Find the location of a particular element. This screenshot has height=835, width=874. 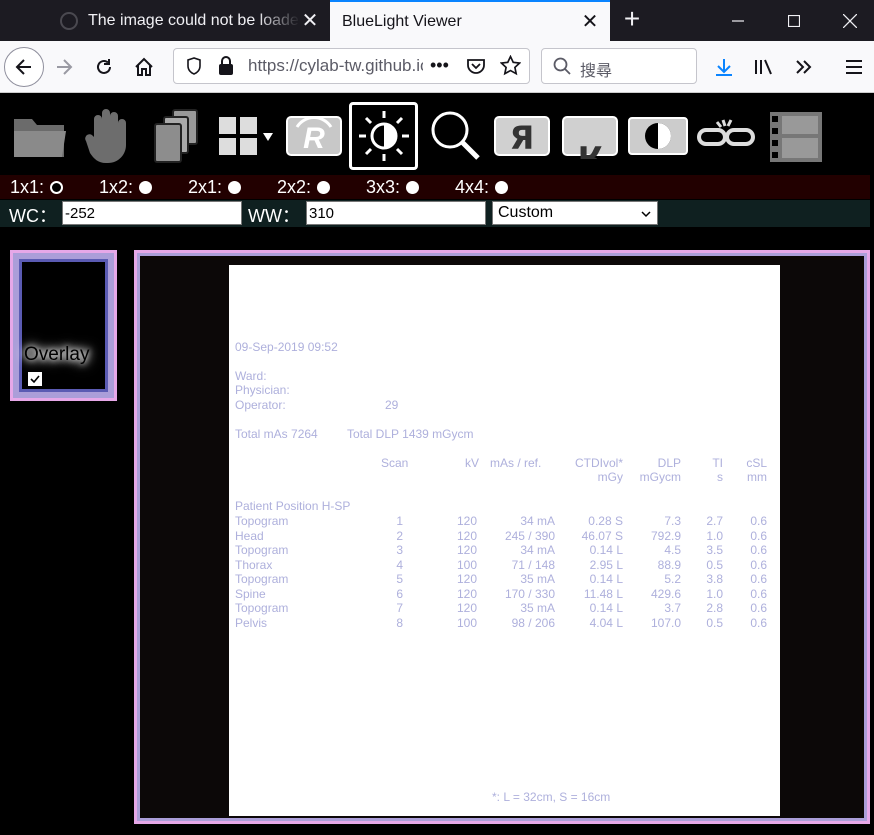

url-bar: https://cylab-tw.github.io/bluelight ••• is located at coordinates (351, 66).